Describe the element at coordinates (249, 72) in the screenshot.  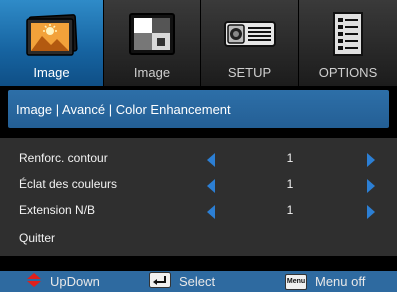
I see `tab-label: SETUP` at that location.